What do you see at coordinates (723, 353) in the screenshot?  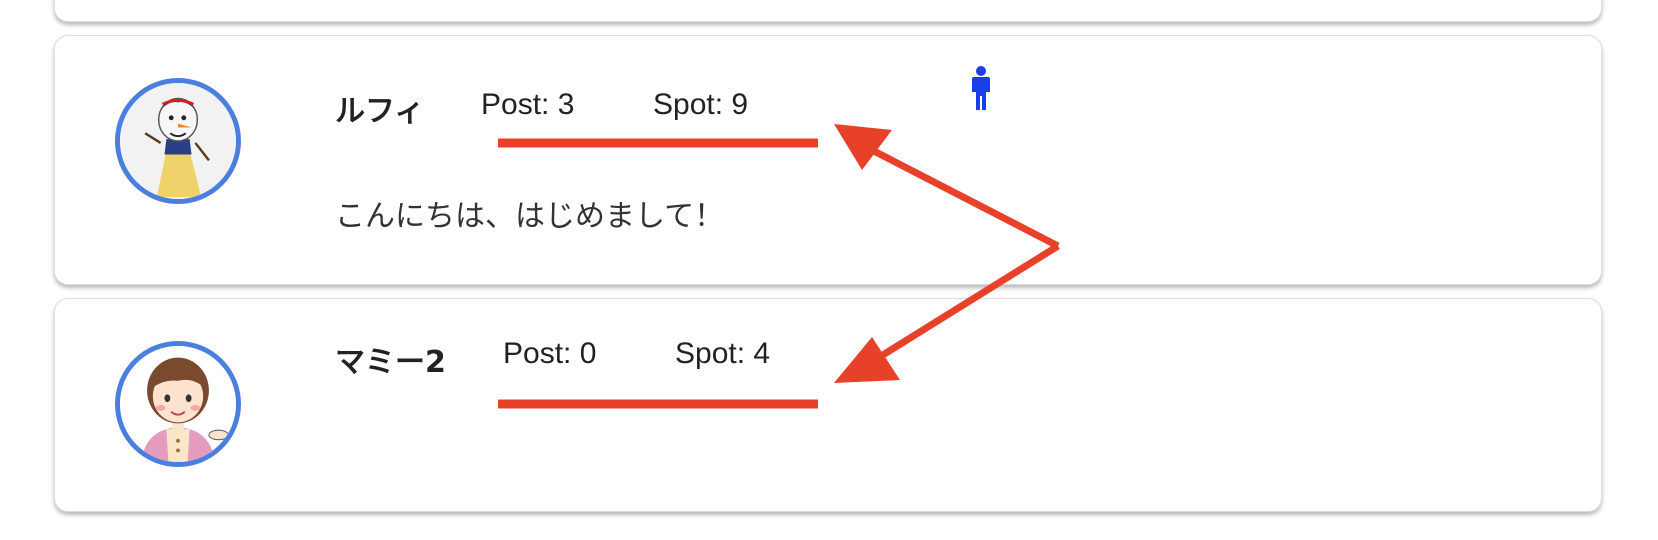 I see `spot-count: Spot: 4` at bounding box center [723, 353].